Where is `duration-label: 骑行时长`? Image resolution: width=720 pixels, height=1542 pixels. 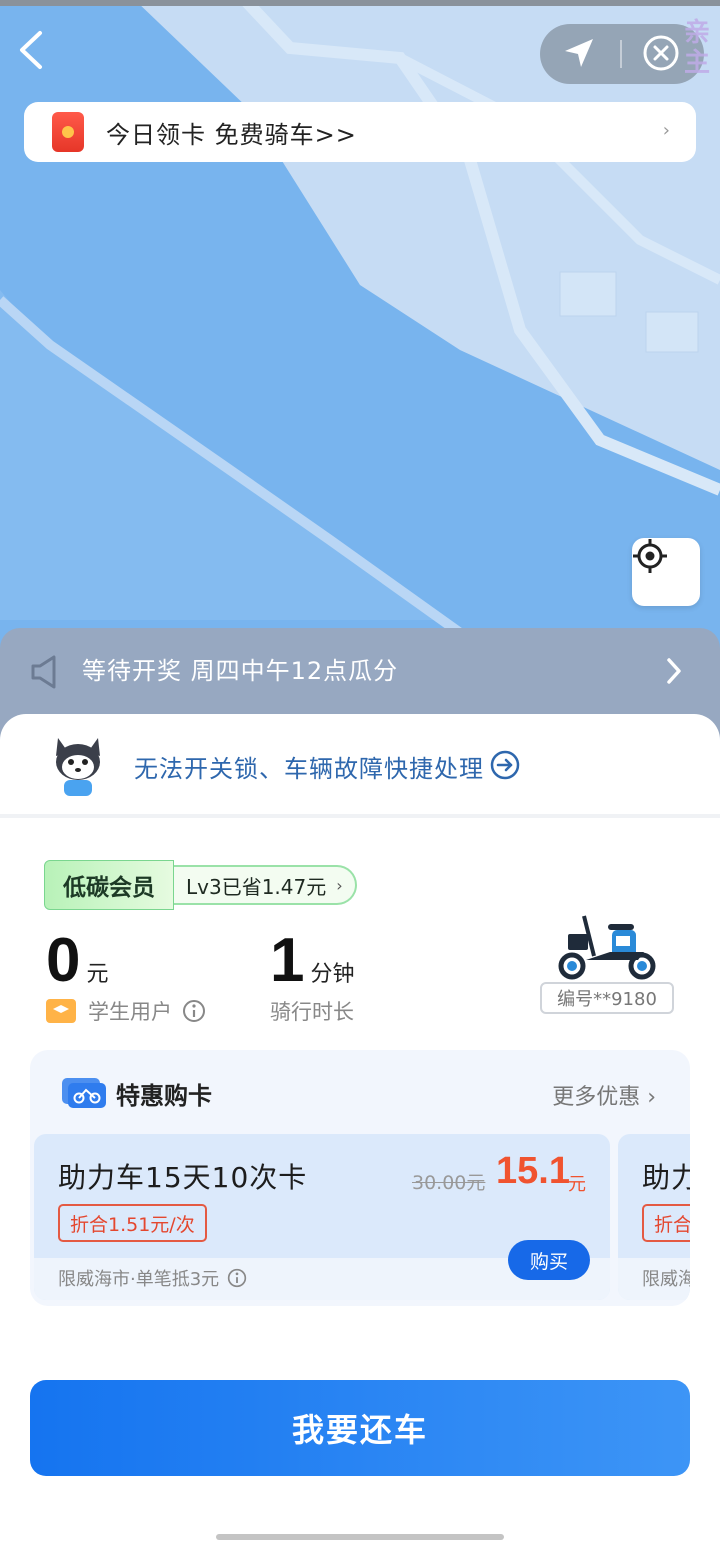 duration-label: 骑行时长 is located at coordinates (312, 1012).